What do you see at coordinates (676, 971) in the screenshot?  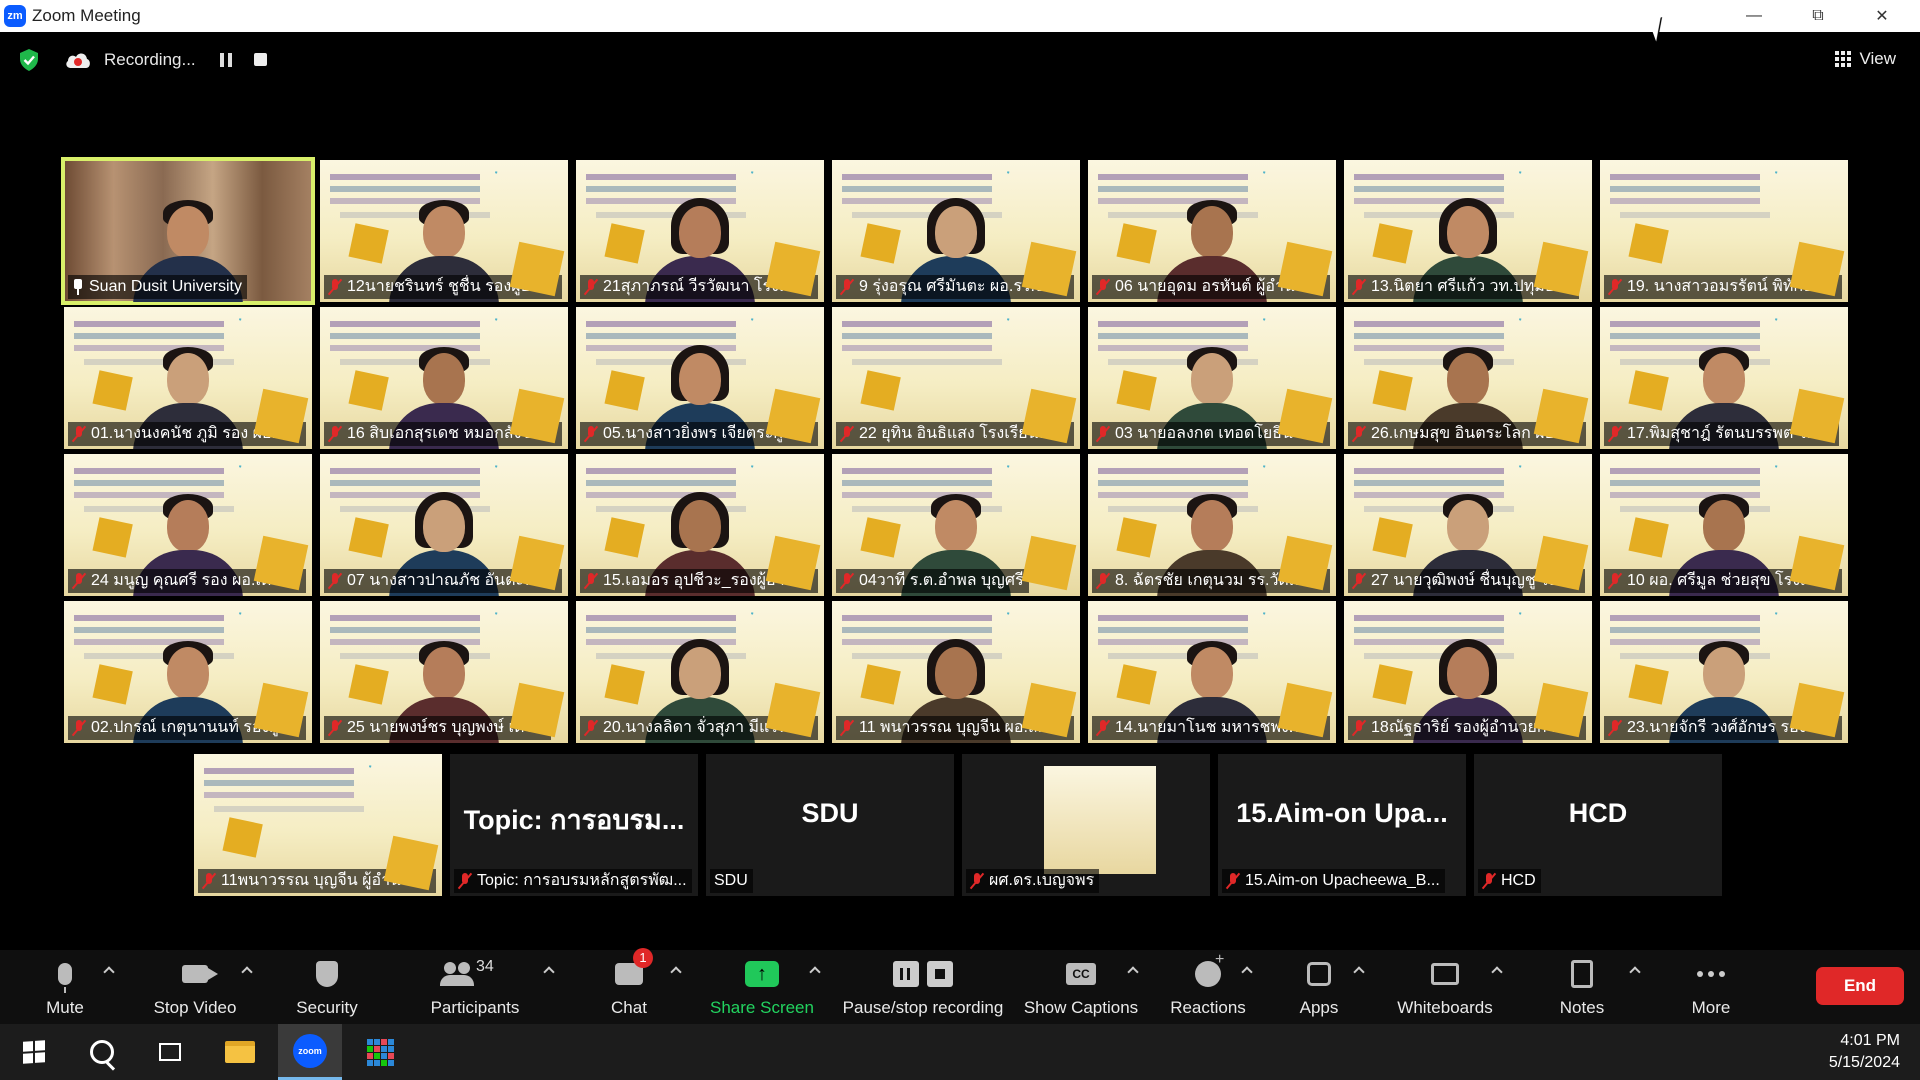 I see `chat-options-caret-icon` at bounding box center [676, 971].